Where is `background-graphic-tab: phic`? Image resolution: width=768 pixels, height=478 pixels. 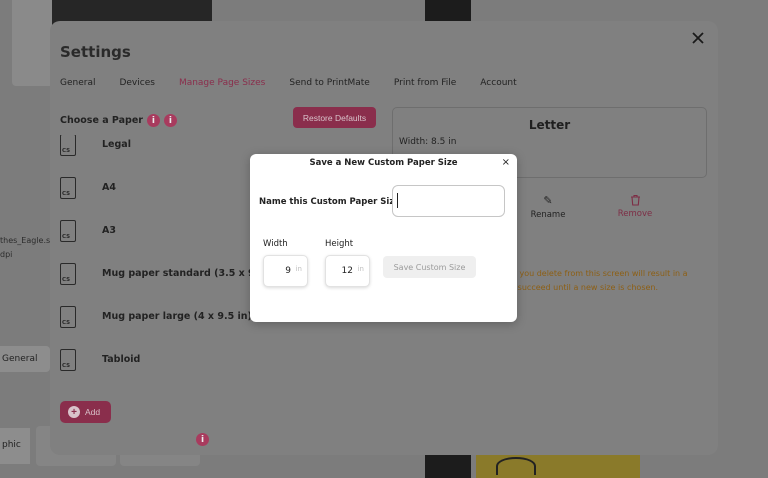 background-graphic-tab: phic is located at coordinates (15, 446).